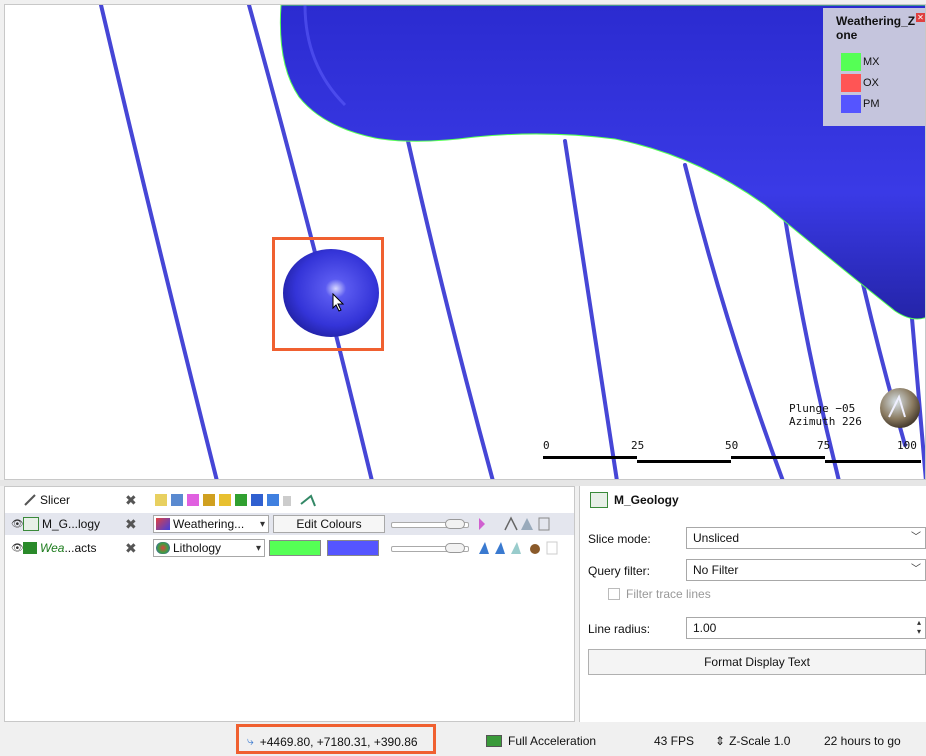 The width and height of the screenshot is (926, 756). I want to click on orientation-globe-icon, so click(900, 408).